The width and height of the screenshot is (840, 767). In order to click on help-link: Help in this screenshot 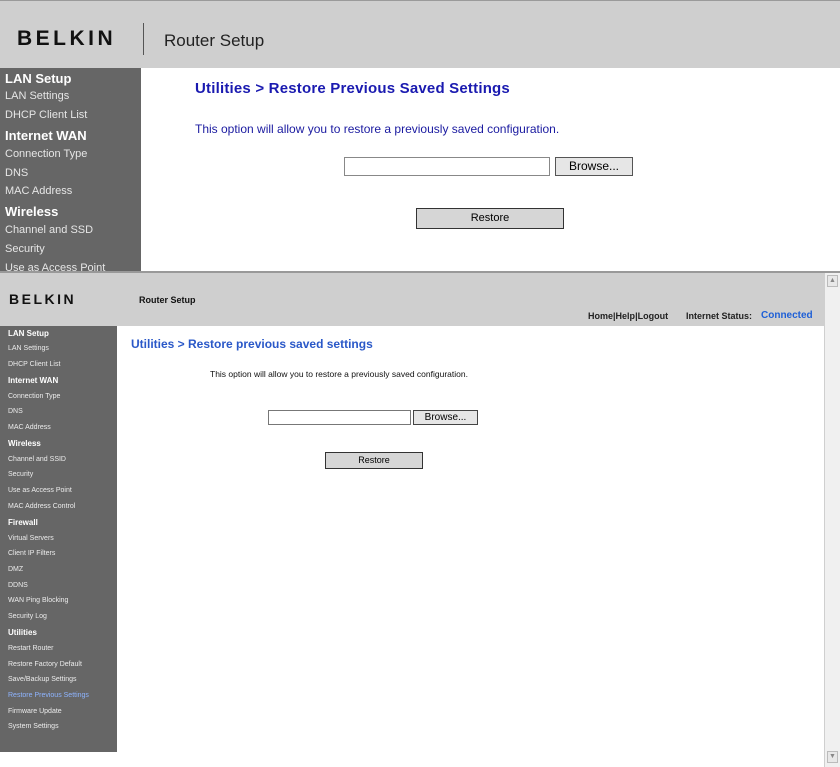, I will do `click(626, 316)`.